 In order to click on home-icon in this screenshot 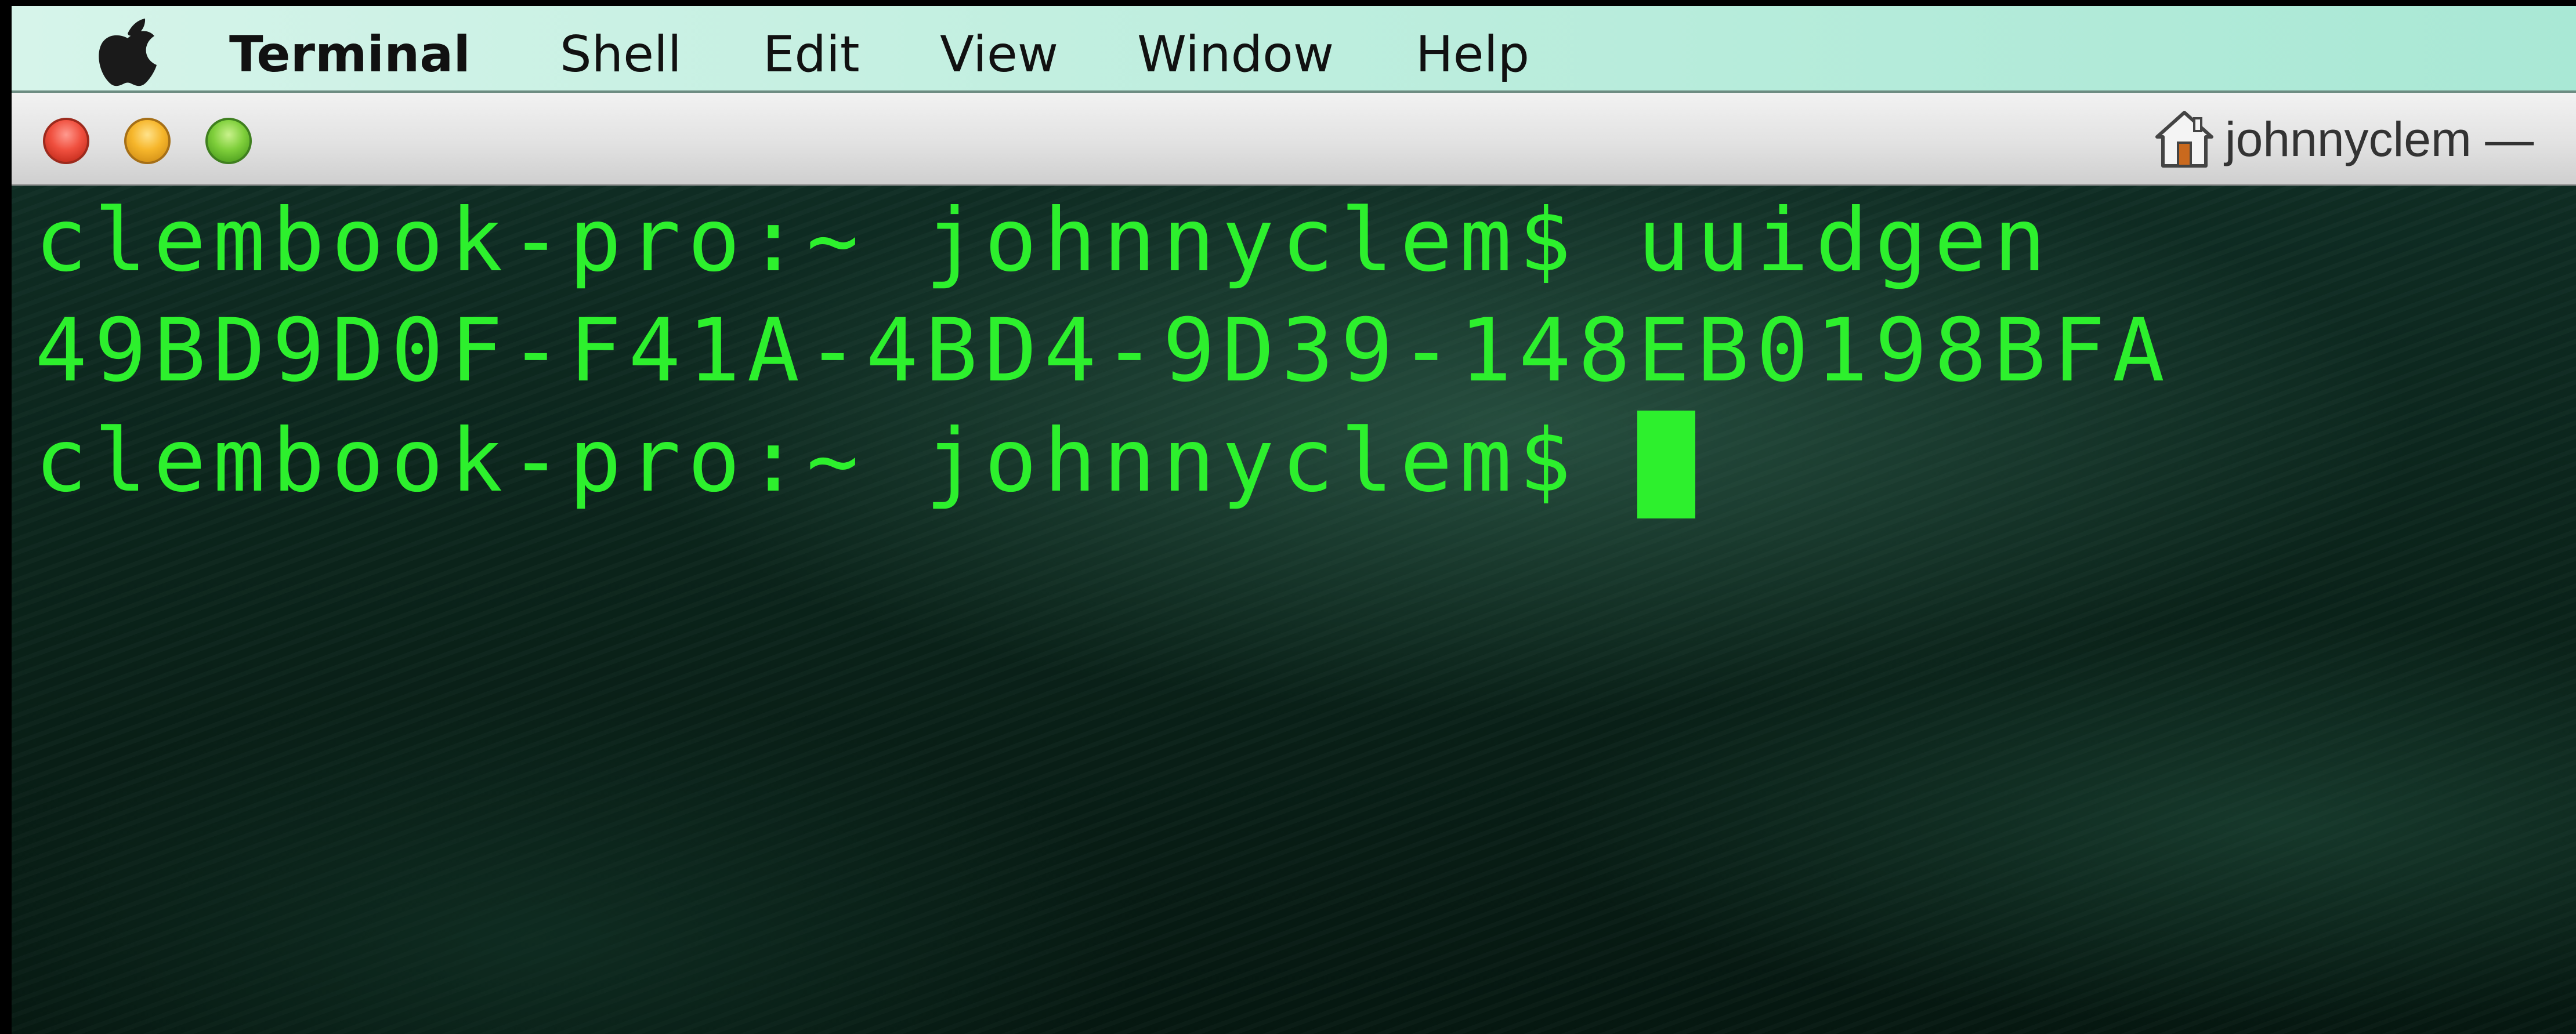, I will do `click(2184, 138)`.